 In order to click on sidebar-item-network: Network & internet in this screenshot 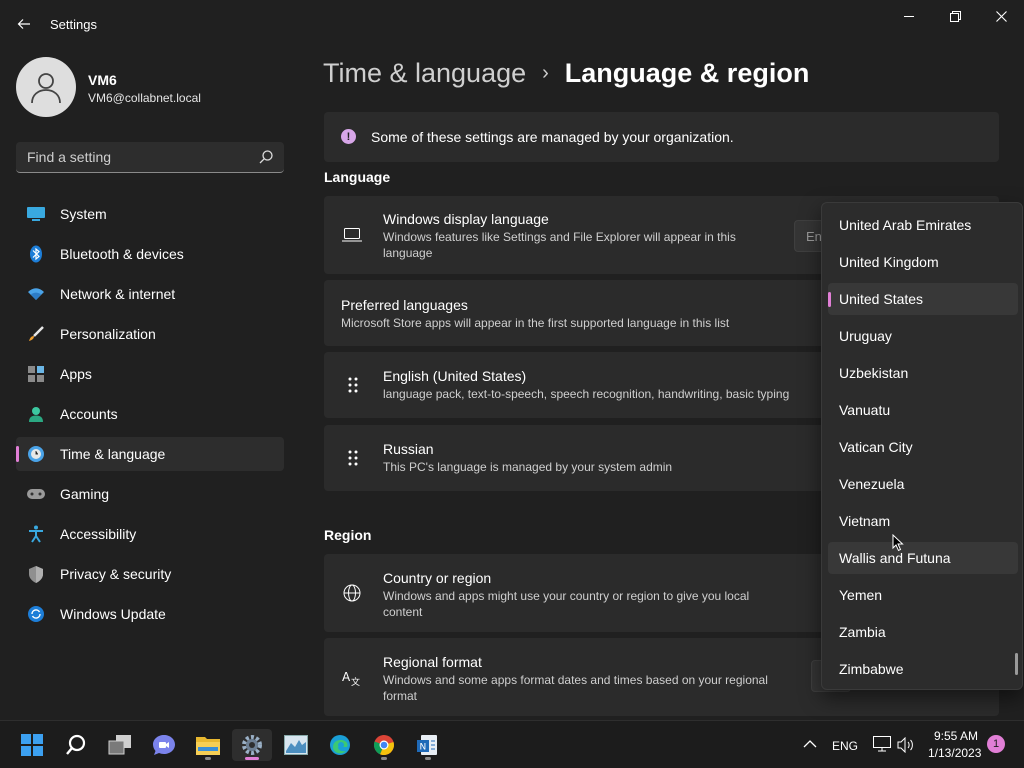, I will do `click(150, 294)`.